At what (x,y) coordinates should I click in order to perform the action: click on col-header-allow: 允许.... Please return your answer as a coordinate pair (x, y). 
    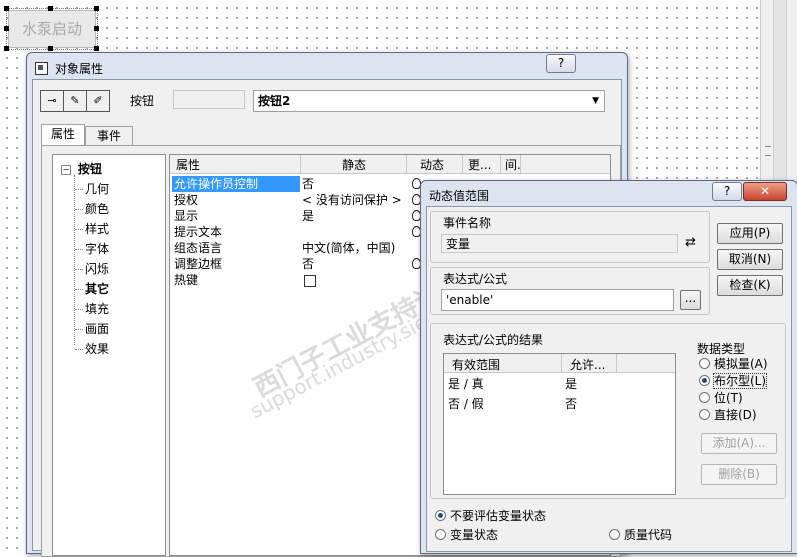
    Looking at the image, I should click on (587, 364).